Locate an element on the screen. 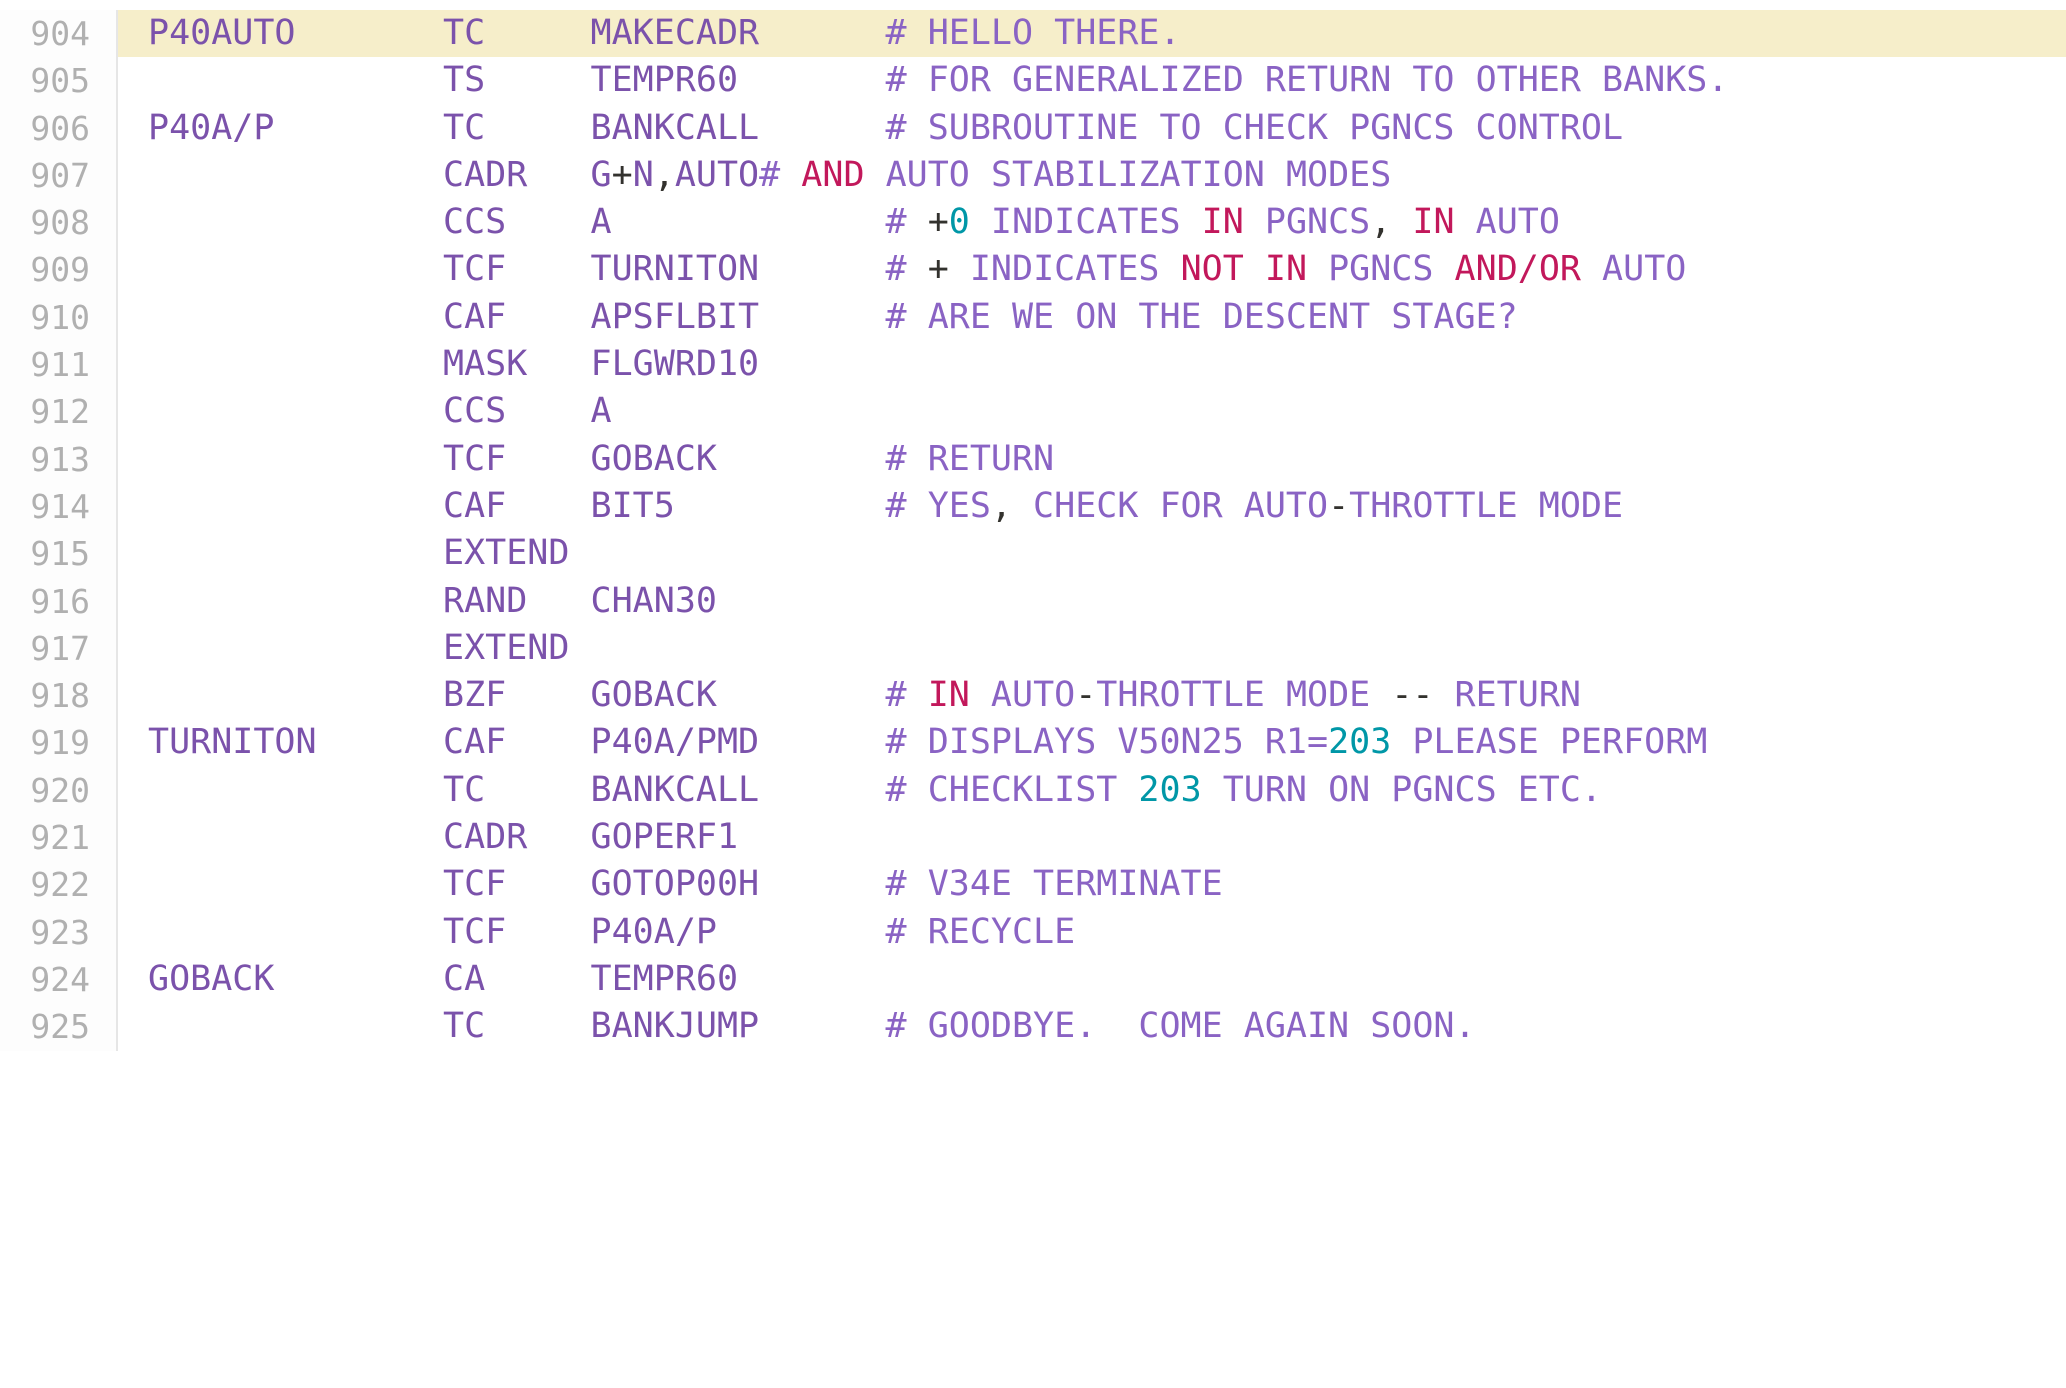 The width and height of the screenshot is (2066, 1388). code-row: 923 TCF P40A/P # RECYCLE is located at coordinates (1033, 932).